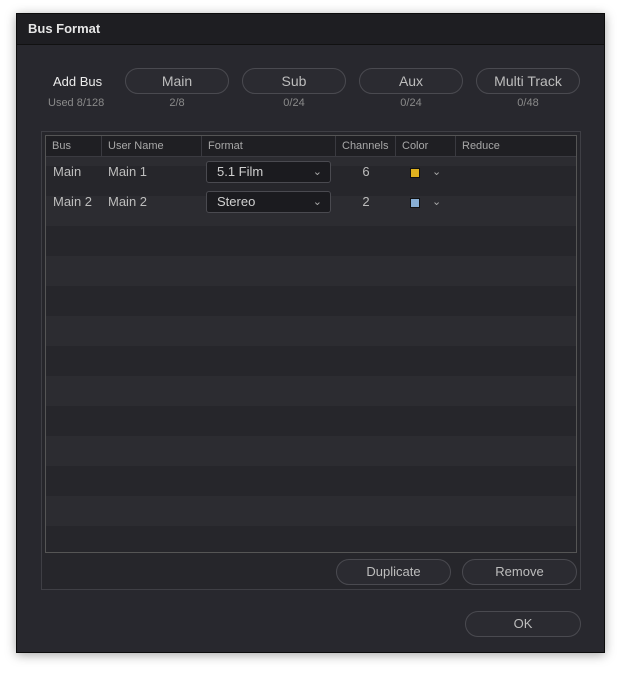  I want to click on column-header-channels: Channels, so click(366, 146).